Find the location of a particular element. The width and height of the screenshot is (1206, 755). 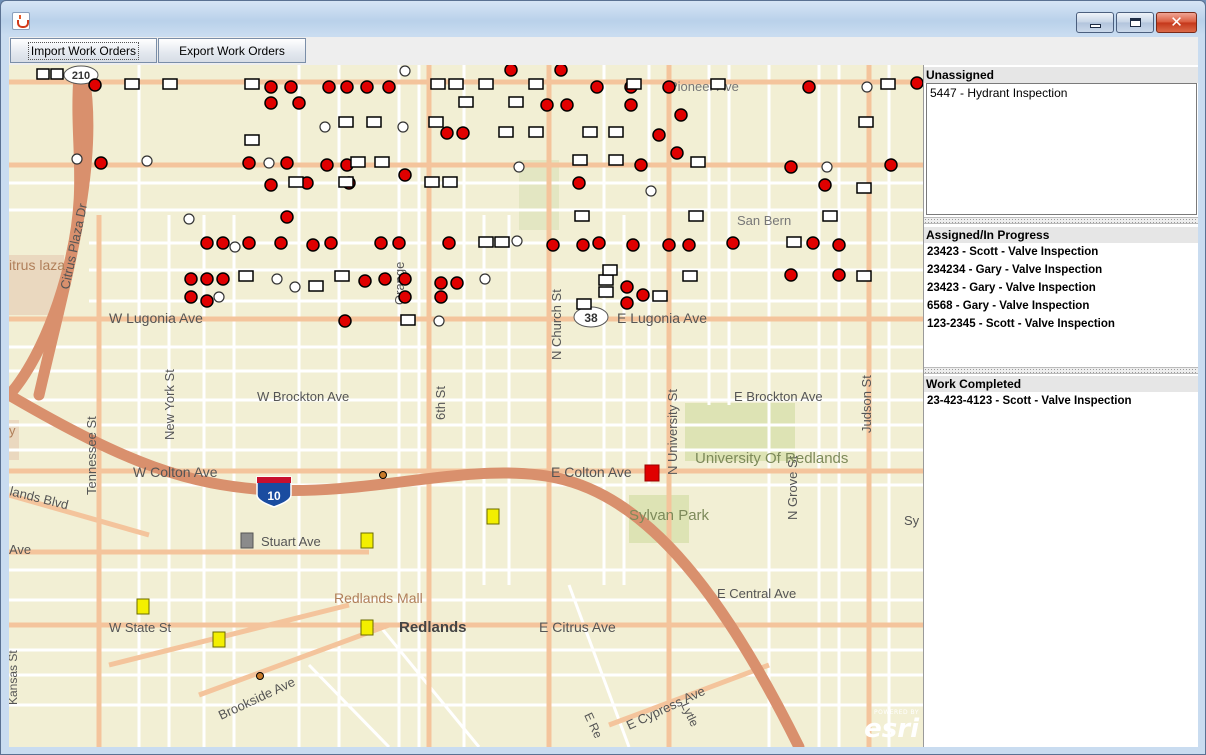

list-item: 123-2345 - Scott - Valve Inspection is located at coordinates (1061, 324).